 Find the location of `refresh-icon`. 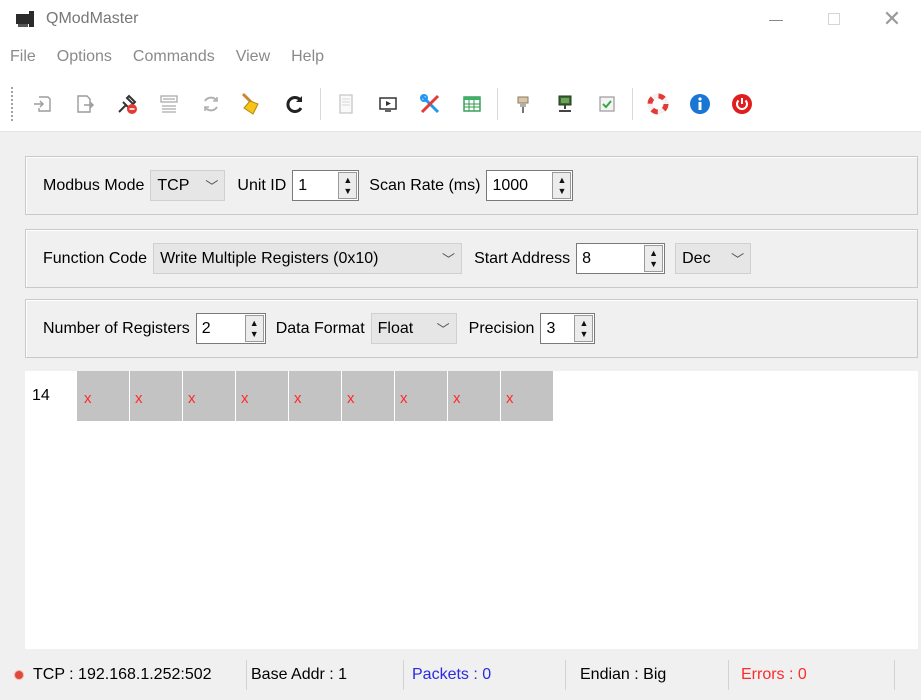

refresh-icon is located at coordinates (294, 104).